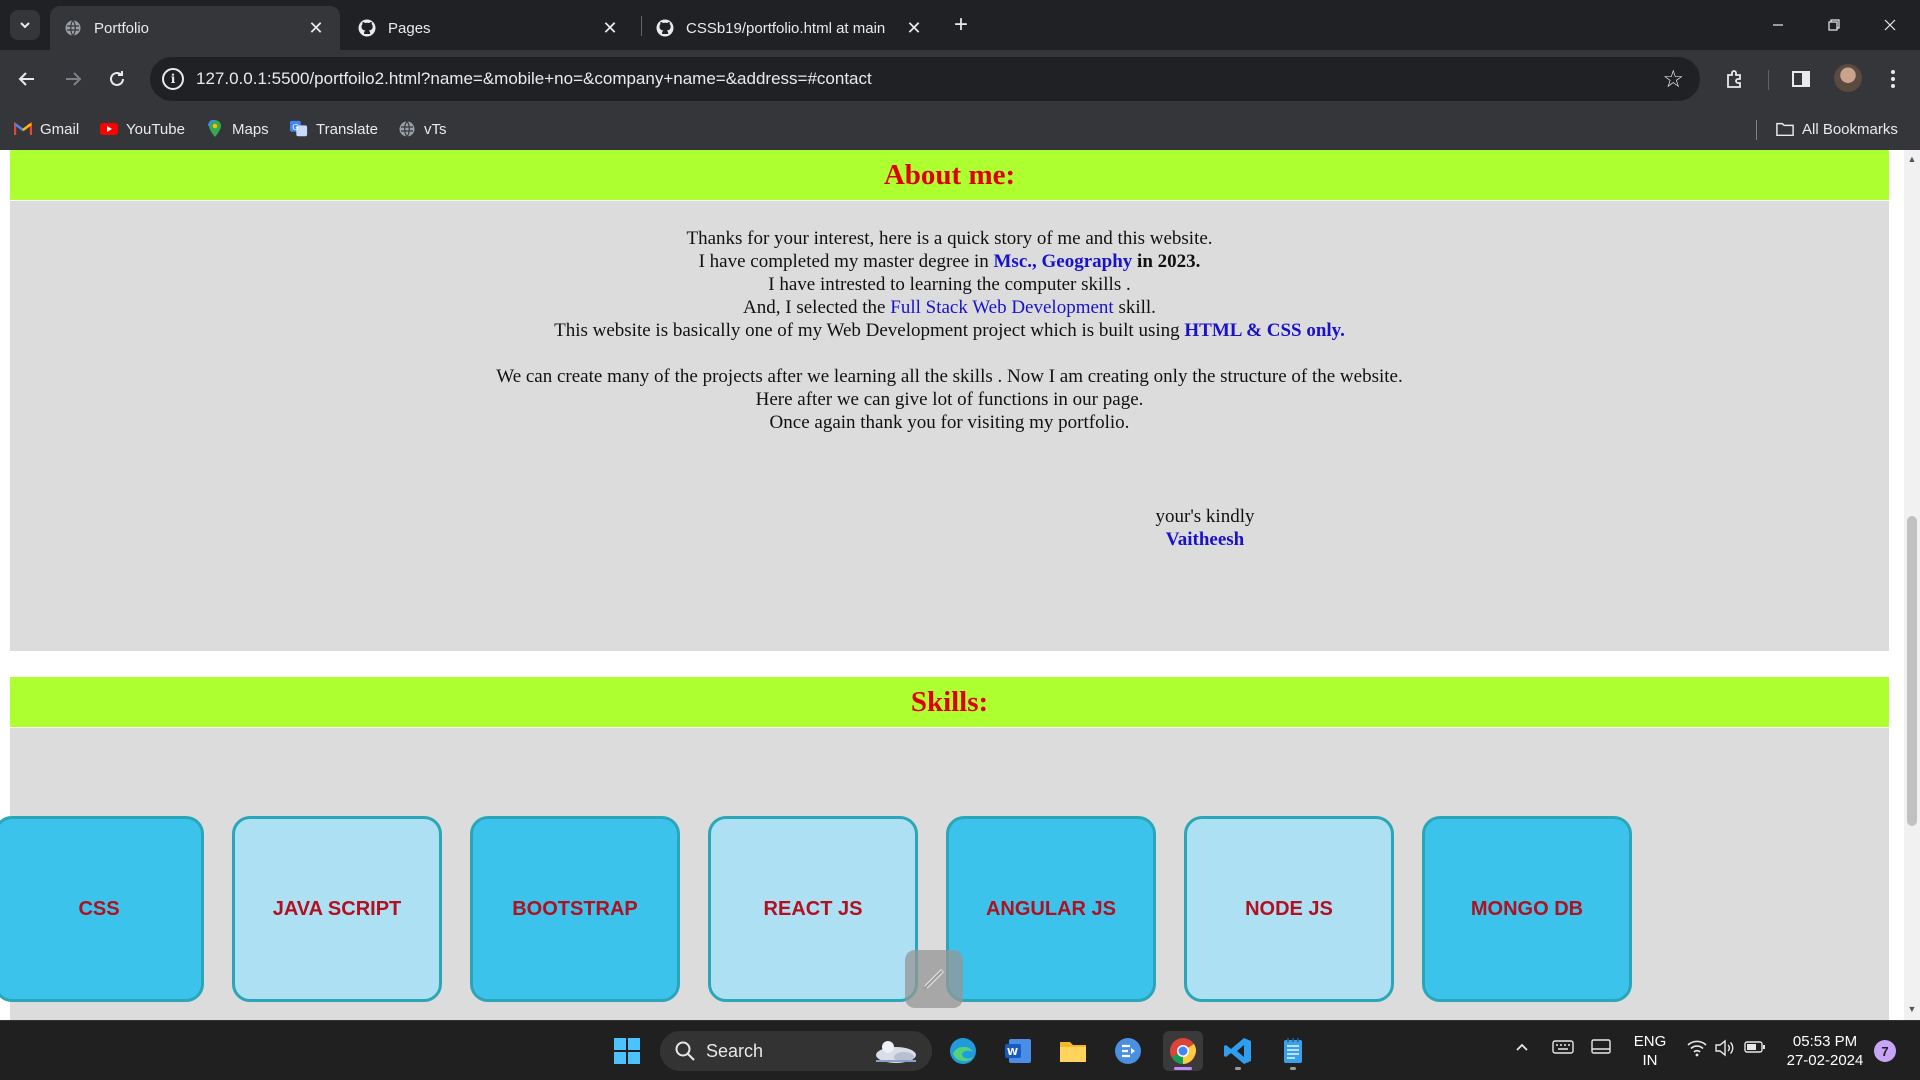  I want to click on taskbar-chrome, so click(1183, 1051).